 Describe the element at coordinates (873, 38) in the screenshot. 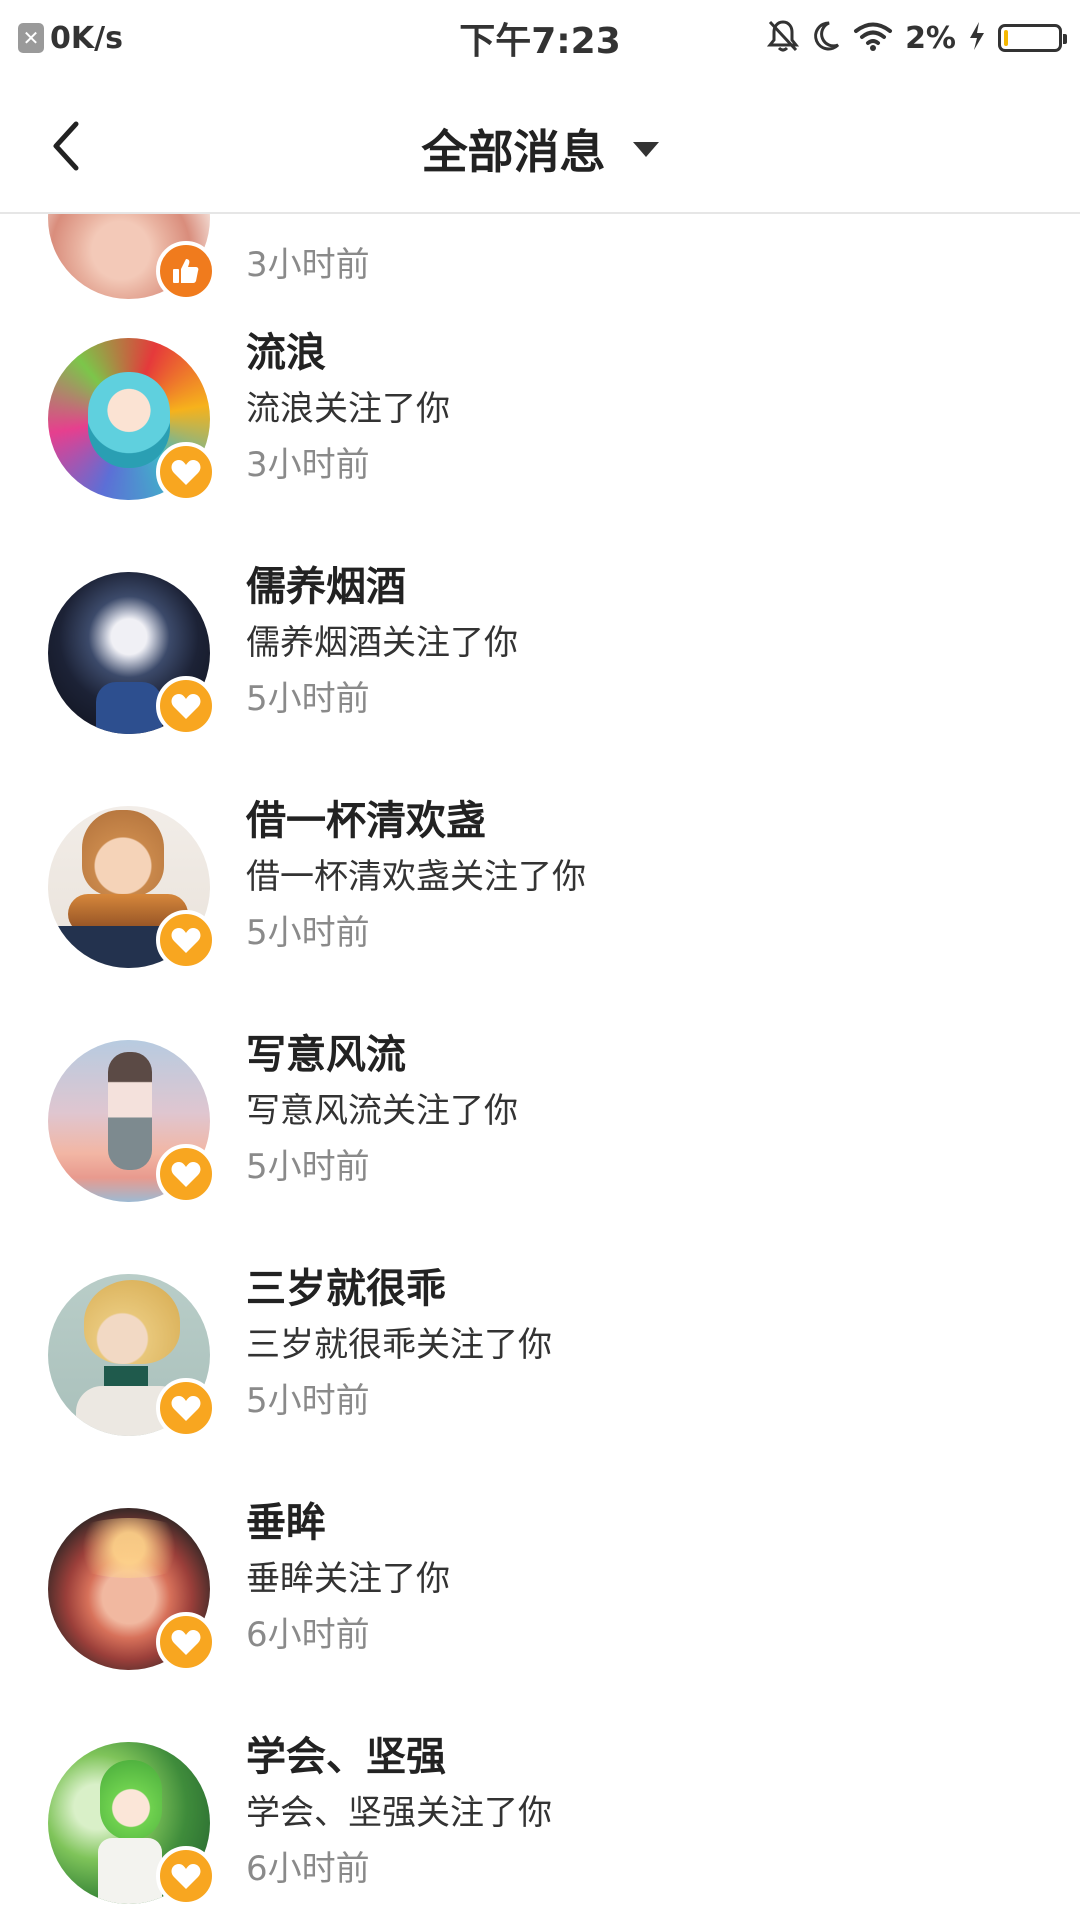

I see `wifi-icon` at that location.